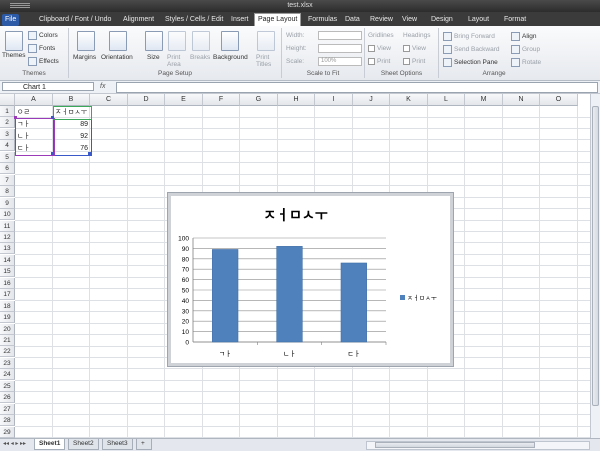 The width and height of the screenshot is (600, 451). I want to click on height-dropdown, so click(340, 48).